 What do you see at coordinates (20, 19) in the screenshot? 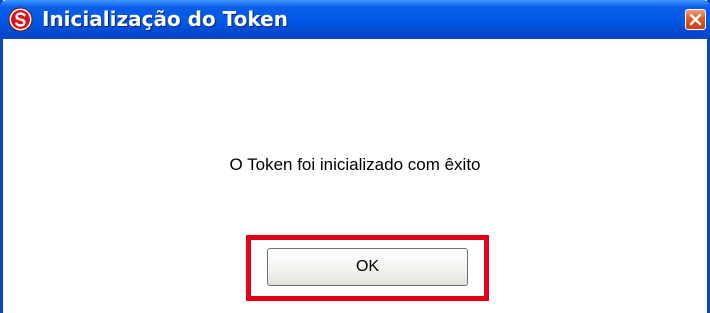
I see `app-logo-icon` at bounding box center [20, 19].